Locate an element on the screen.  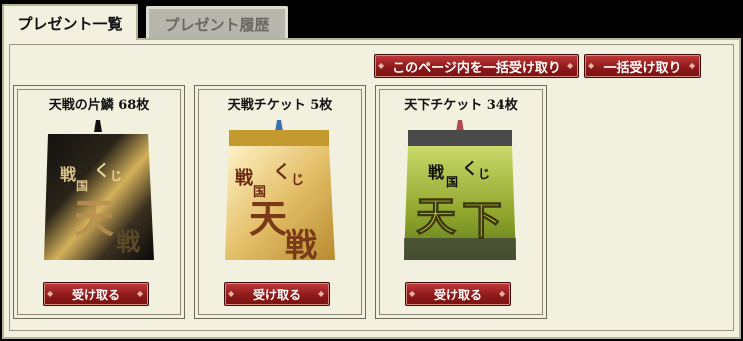
tab-label: プレゼント一覧 is located at coordinates (70, 23).